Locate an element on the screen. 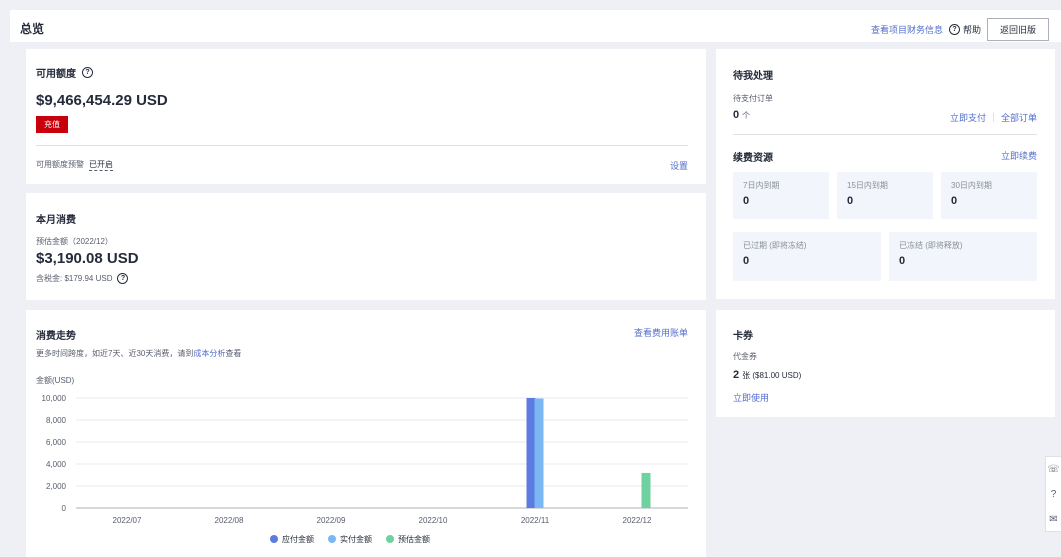  x-tick-label: 2022/09 is located at coordinates (331, 520).